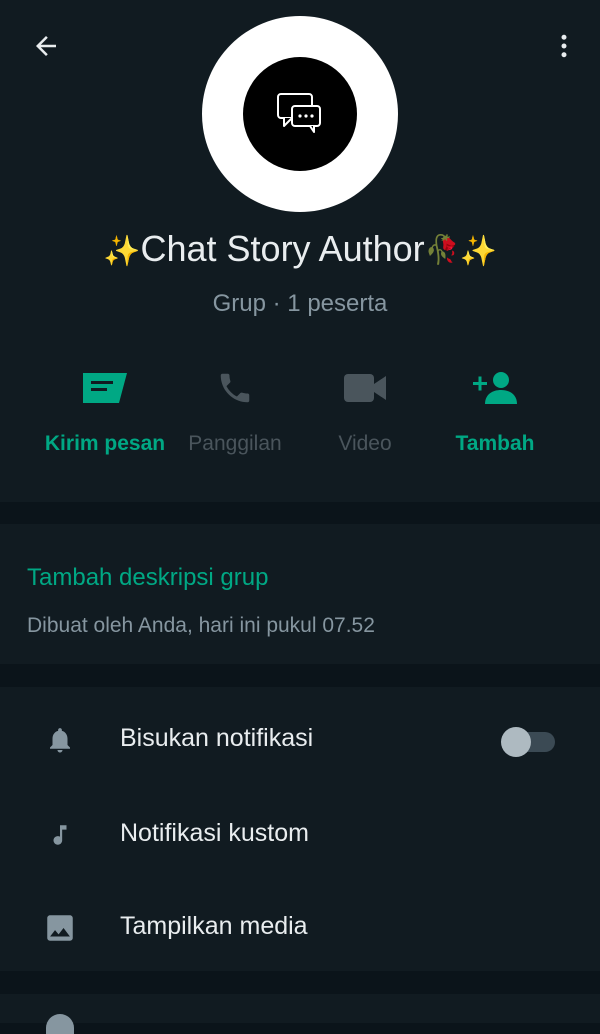 The height and width of the screenshot is (1034, 600). What do you see at coordinates (60, 1024) in the screenshot?
I see `partial-icon` at bounding box center [60, 1024].